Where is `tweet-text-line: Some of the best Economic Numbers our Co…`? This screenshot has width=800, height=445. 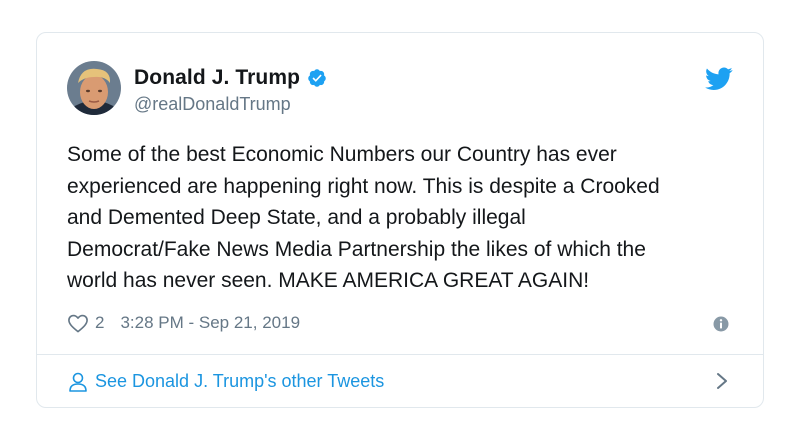
tweet-text-line: Some of the best Economic Numbers our Co… is located at coordinates (342, 154).